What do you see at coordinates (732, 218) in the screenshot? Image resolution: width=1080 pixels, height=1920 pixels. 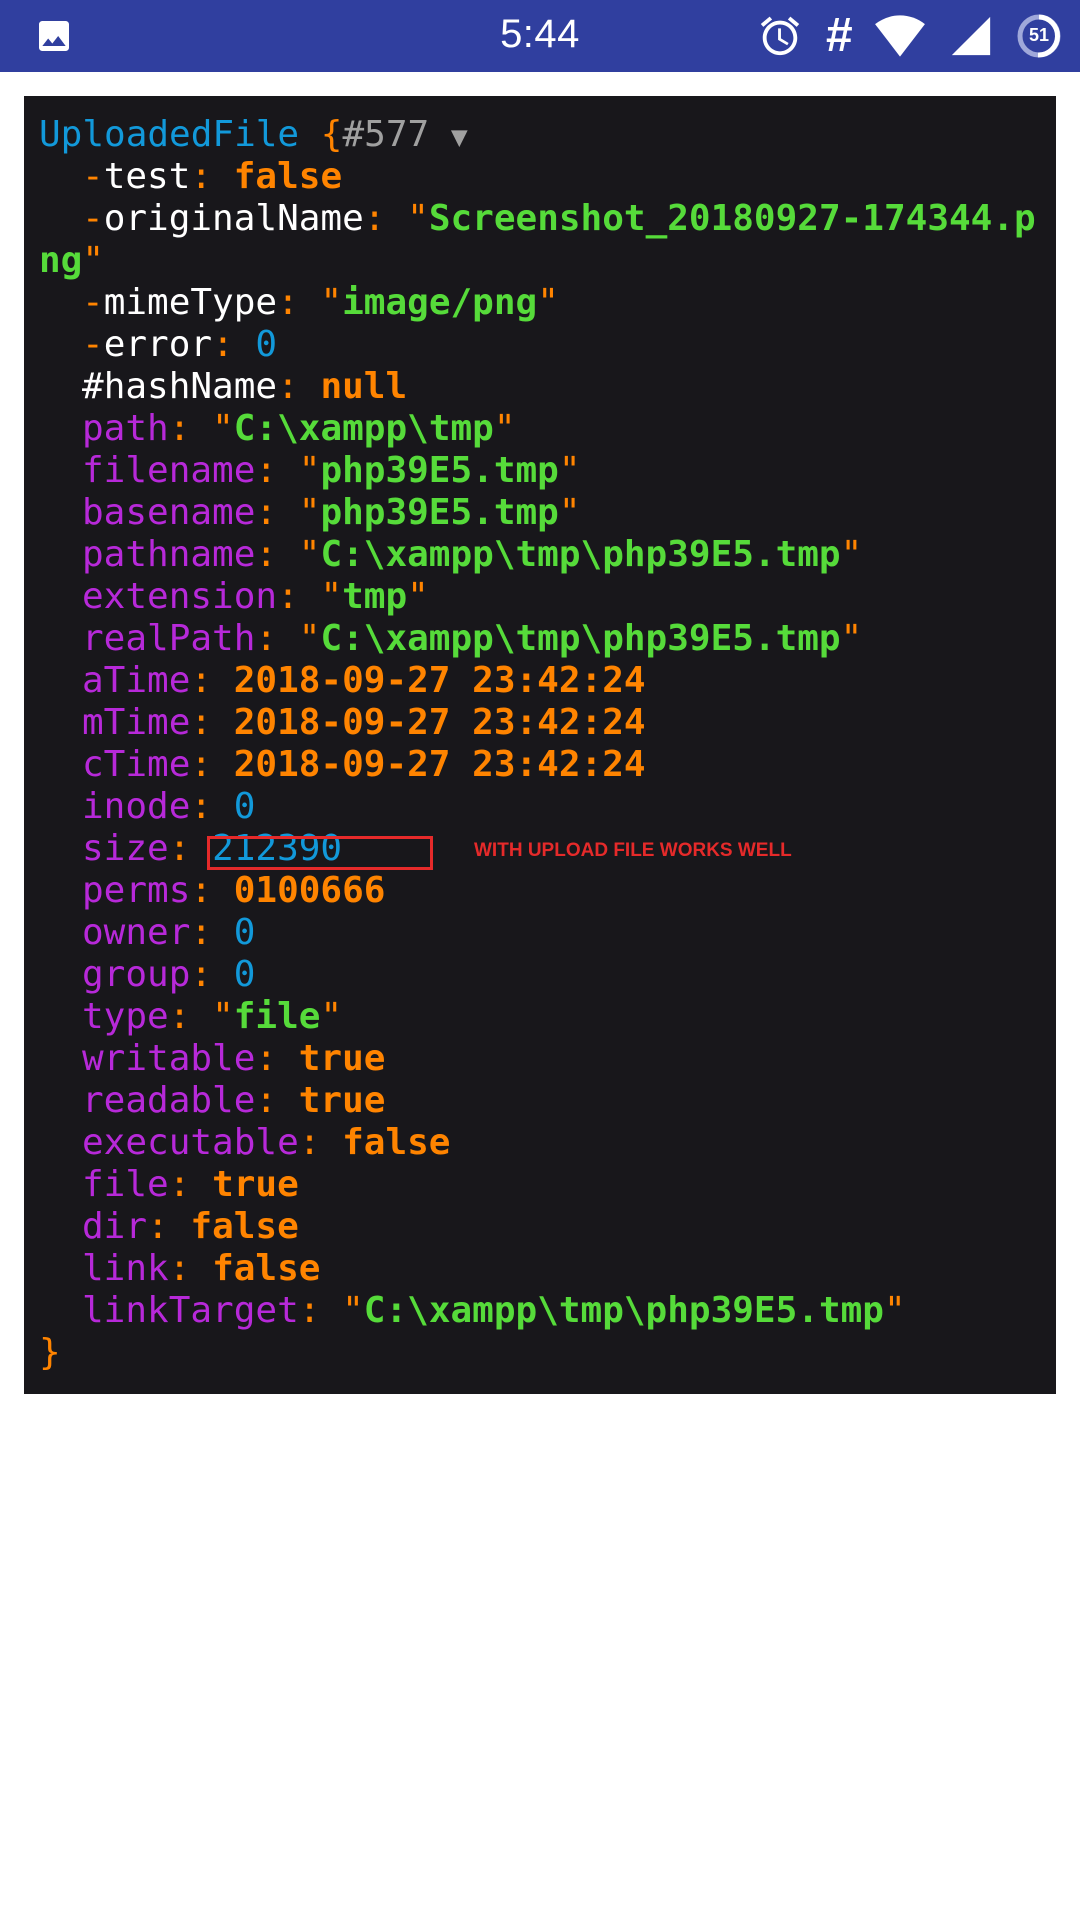 I see `property-value: Screenshot_20180927-174344.p` at bounding box center [732, 218].